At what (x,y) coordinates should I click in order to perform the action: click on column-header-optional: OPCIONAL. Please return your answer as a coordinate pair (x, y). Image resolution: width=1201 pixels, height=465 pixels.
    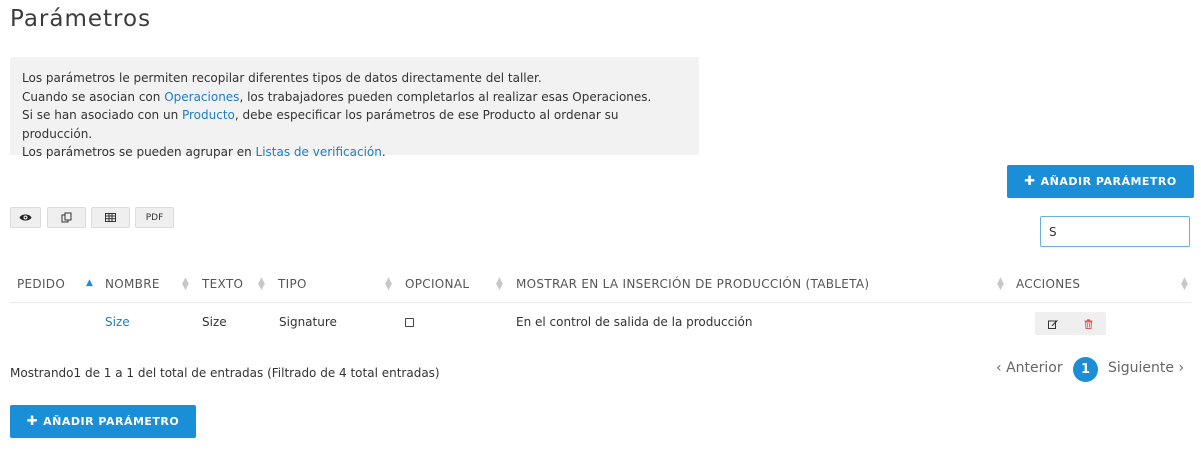
    Looking at the image, I should click on (437, 285).